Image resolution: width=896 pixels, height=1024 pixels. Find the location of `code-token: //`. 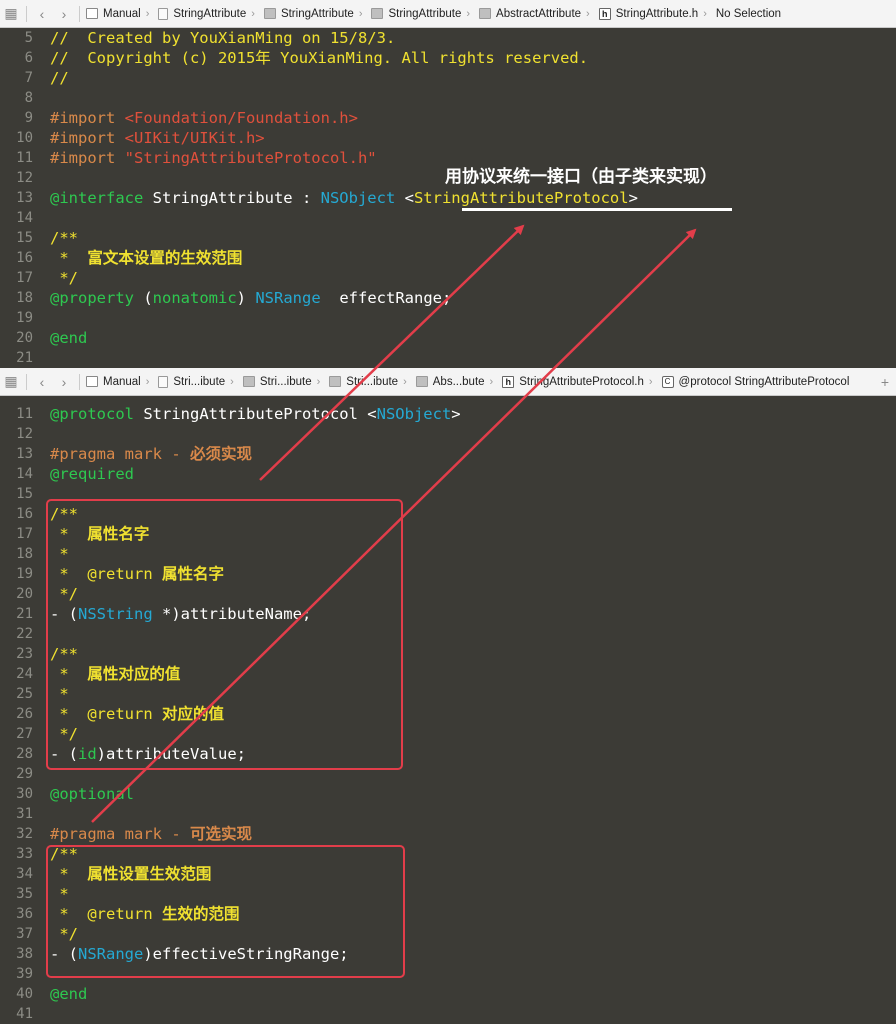

code-token: // is located at coordinates (59, 78).